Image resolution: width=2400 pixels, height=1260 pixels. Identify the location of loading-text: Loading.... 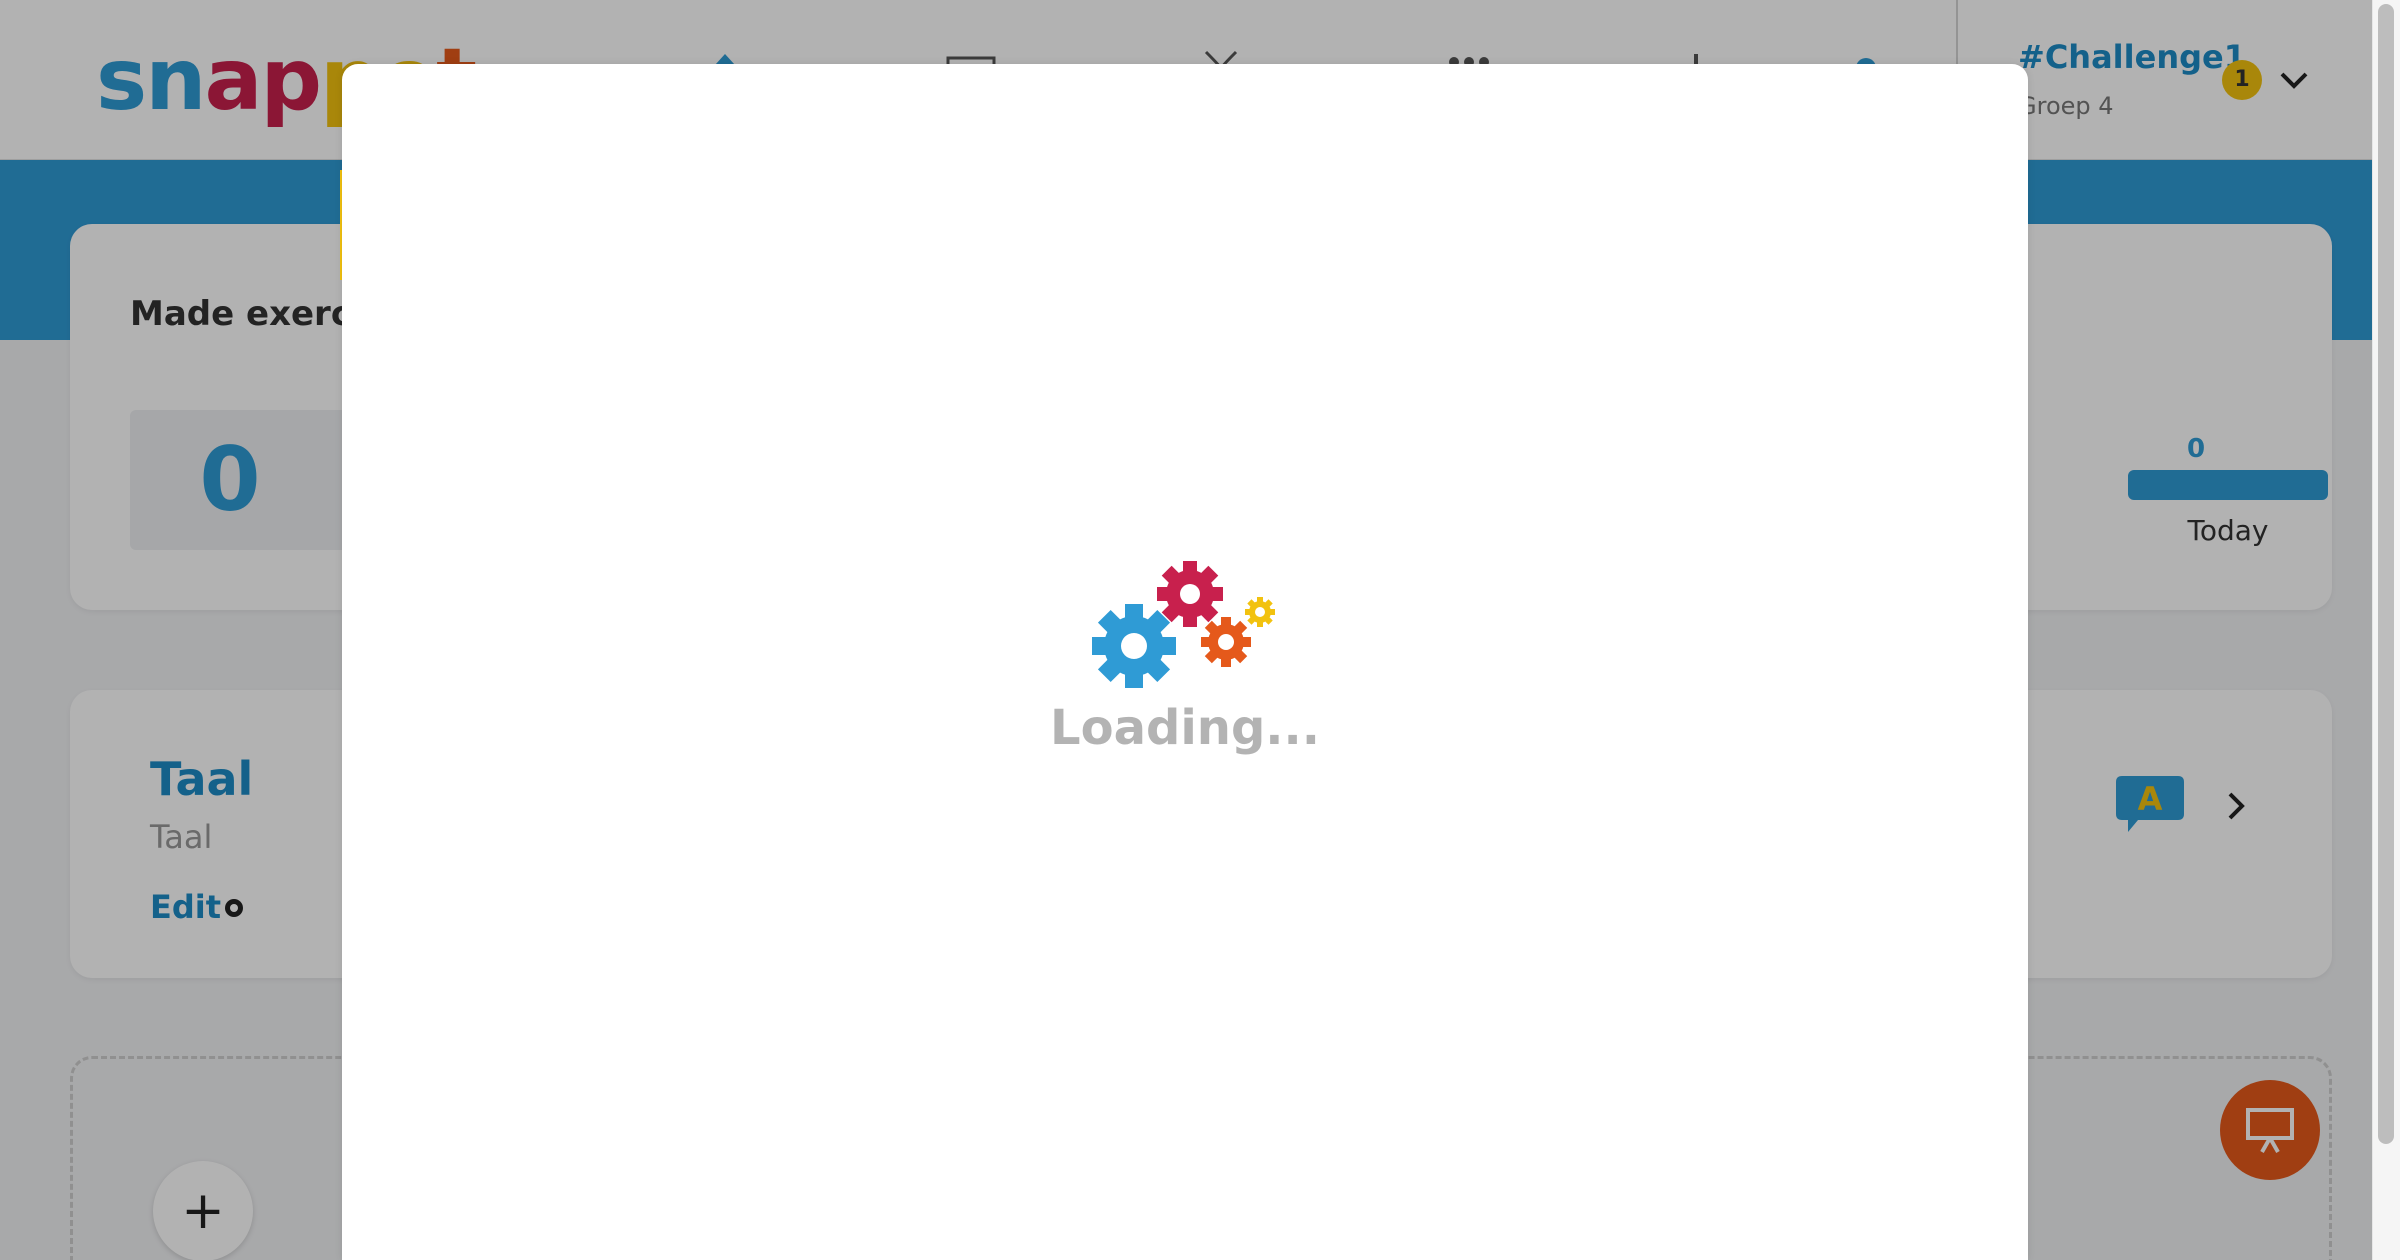
(1185, 728).